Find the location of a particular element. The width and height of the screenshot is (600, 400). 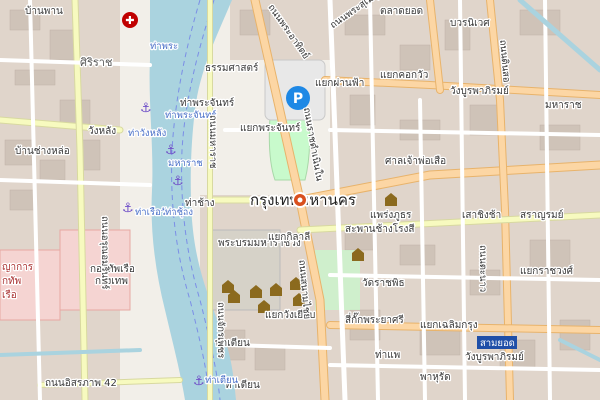

label-intersection-pan-fa: แยกผ่านฟ้า is located at coordinates (339, 83).